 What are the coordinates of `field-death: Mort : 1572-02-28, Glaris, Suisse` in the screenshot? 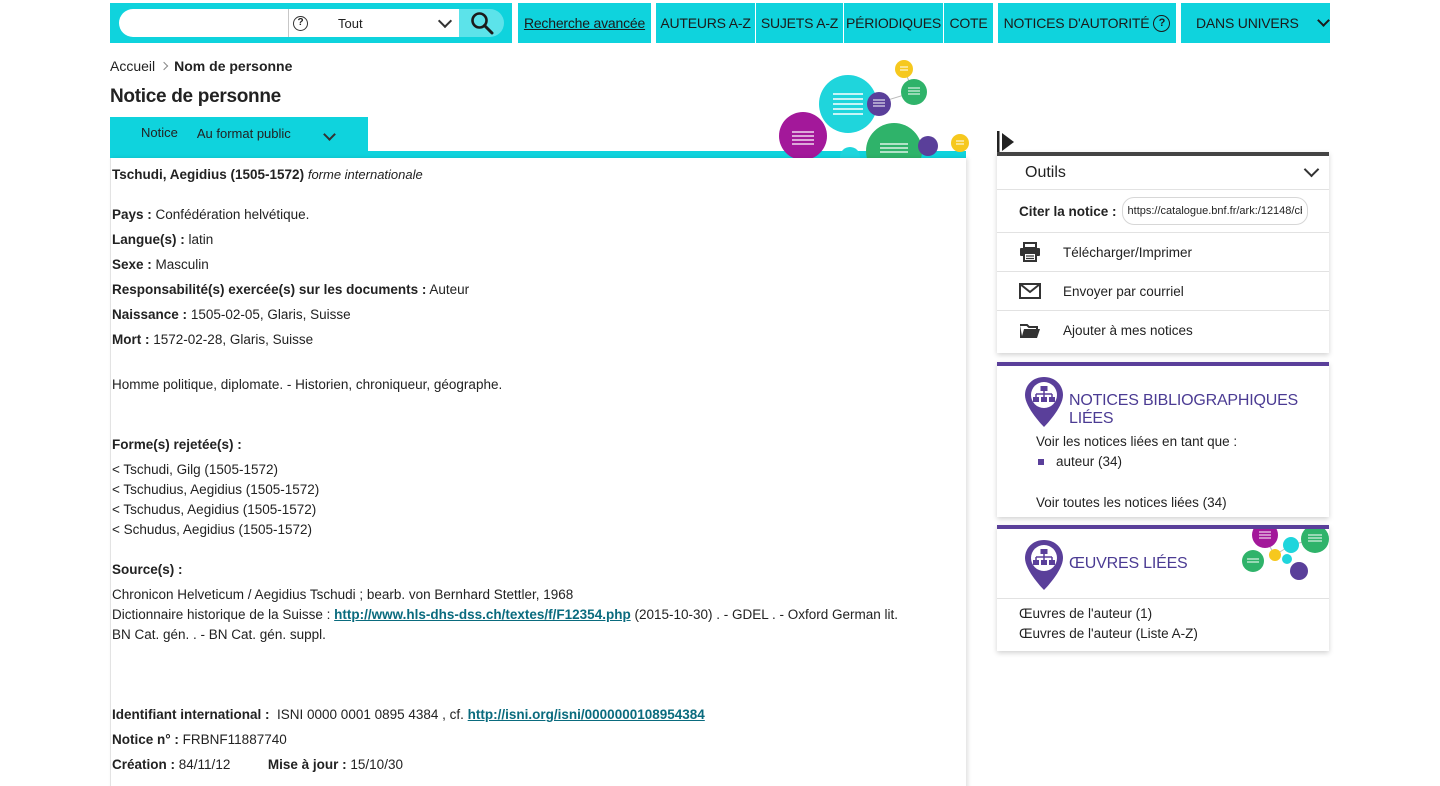 It's located at (212, 339).